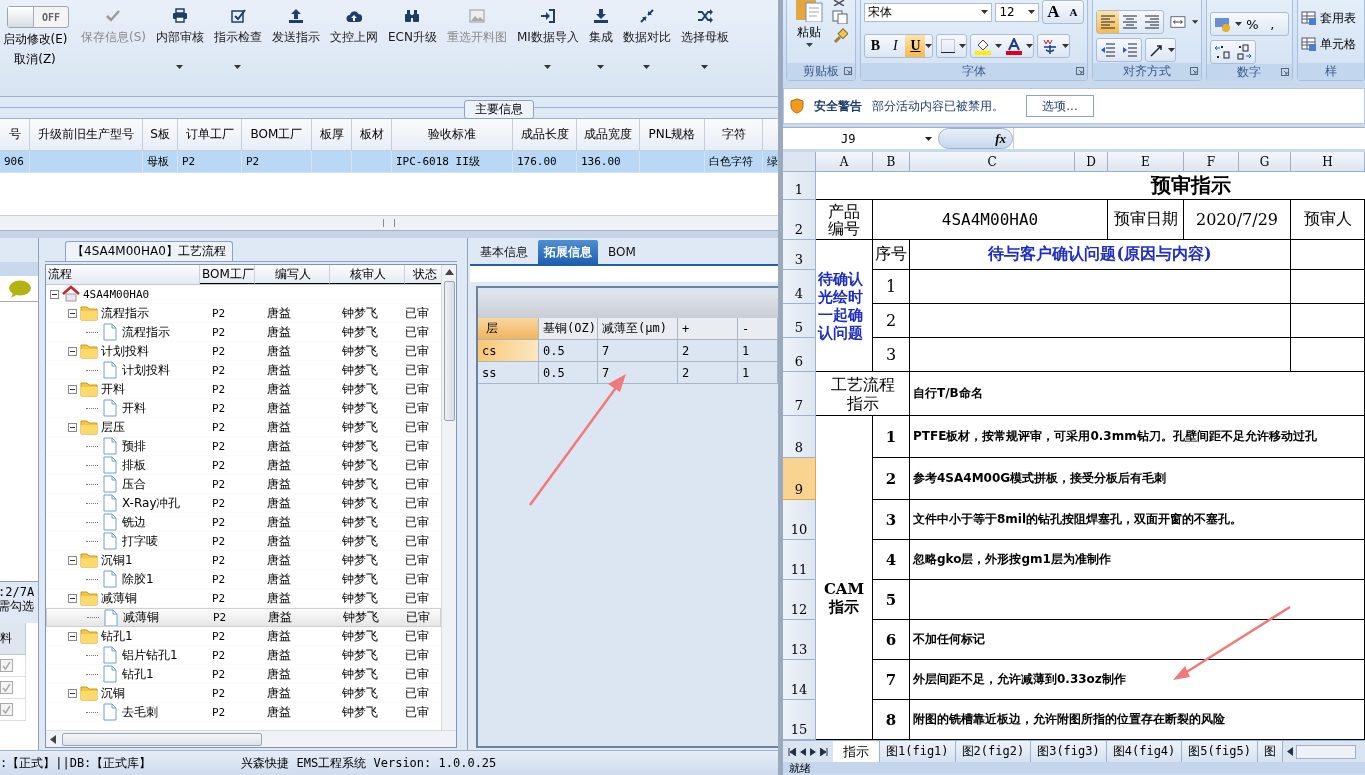  Describe the element at coordinates (504, 252) in the screenshot. I see `tab: 基本信息` at that location.